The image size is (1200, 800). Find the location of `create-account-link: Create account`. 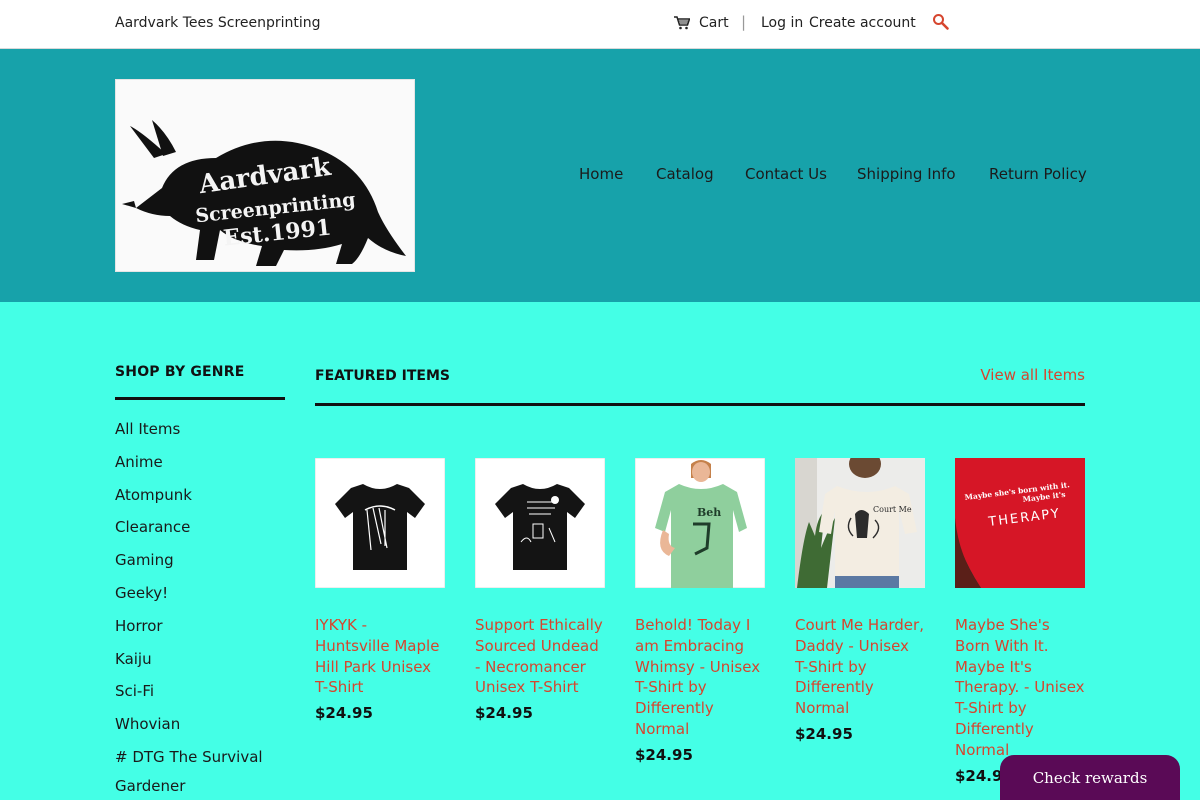

create-account-link: Create account is located at coordinates (862, 23).